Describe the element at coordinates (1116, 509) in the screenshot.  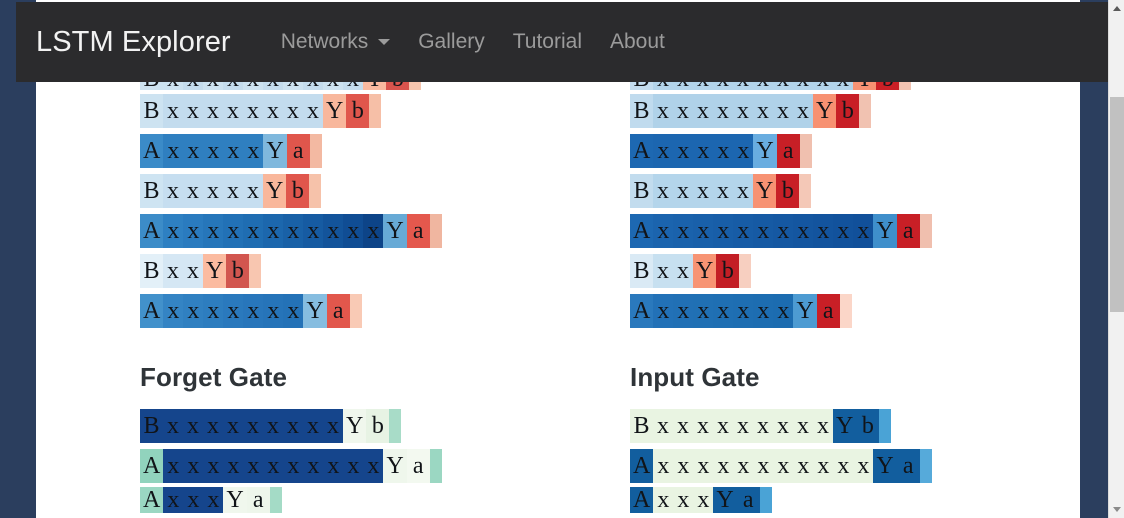
I see `scroll-down-arrow-icon` at that location.